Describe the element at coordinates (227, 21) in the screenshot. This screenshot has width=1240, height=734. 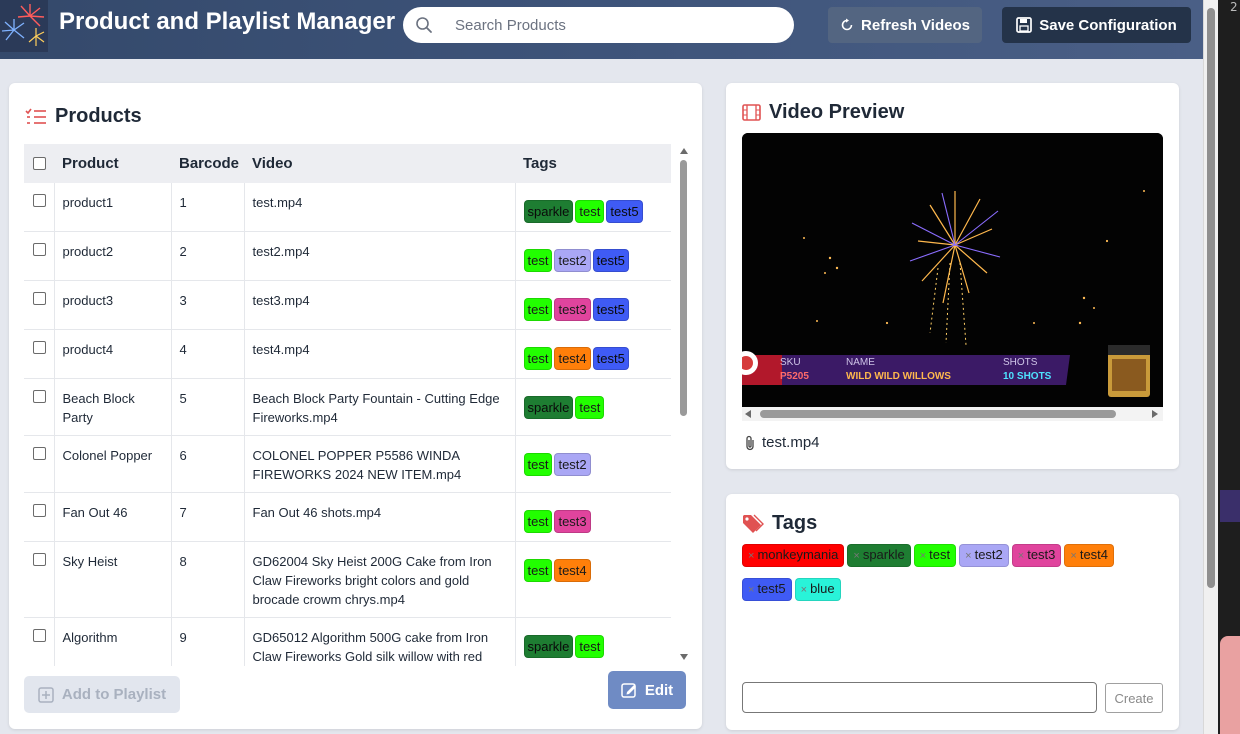
I see `app-title: Product and Playlist Manager` at that location.